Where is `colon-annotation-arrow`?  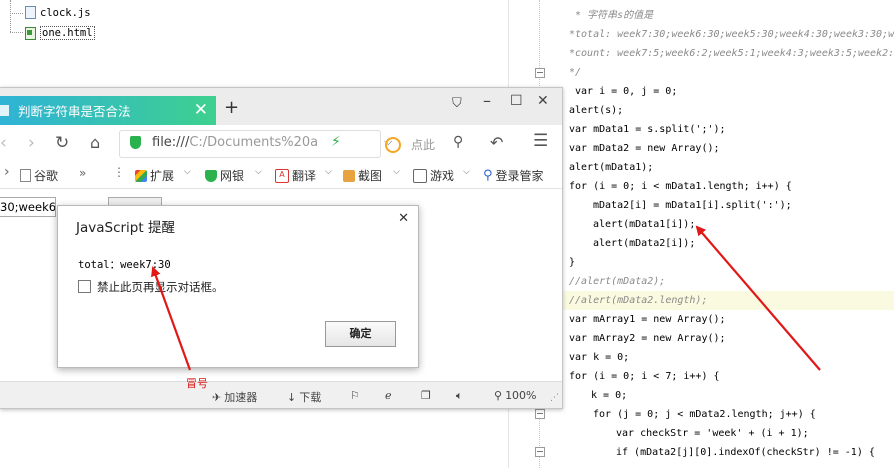
colon-annotation-arrow is located at coordinates (171, 318).